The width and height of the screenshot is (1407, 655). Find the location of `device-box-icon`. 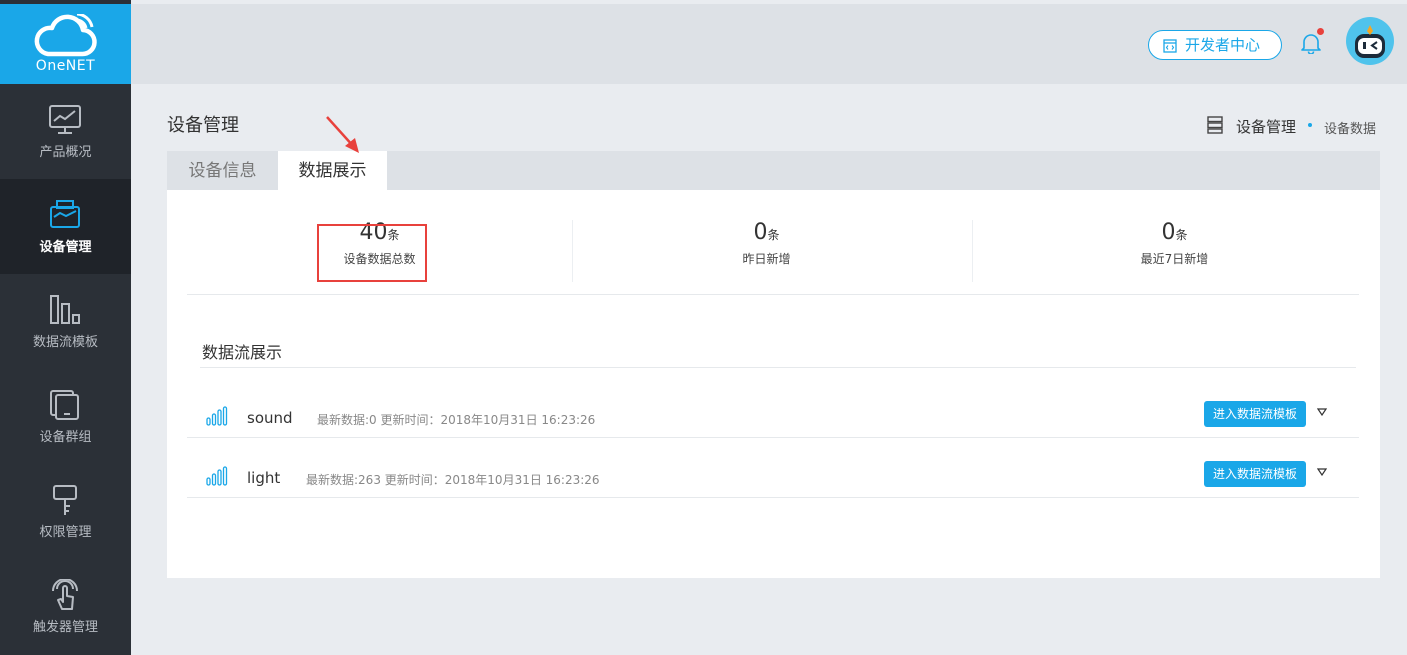

device-box-icon is located at coordinates (65, 214).